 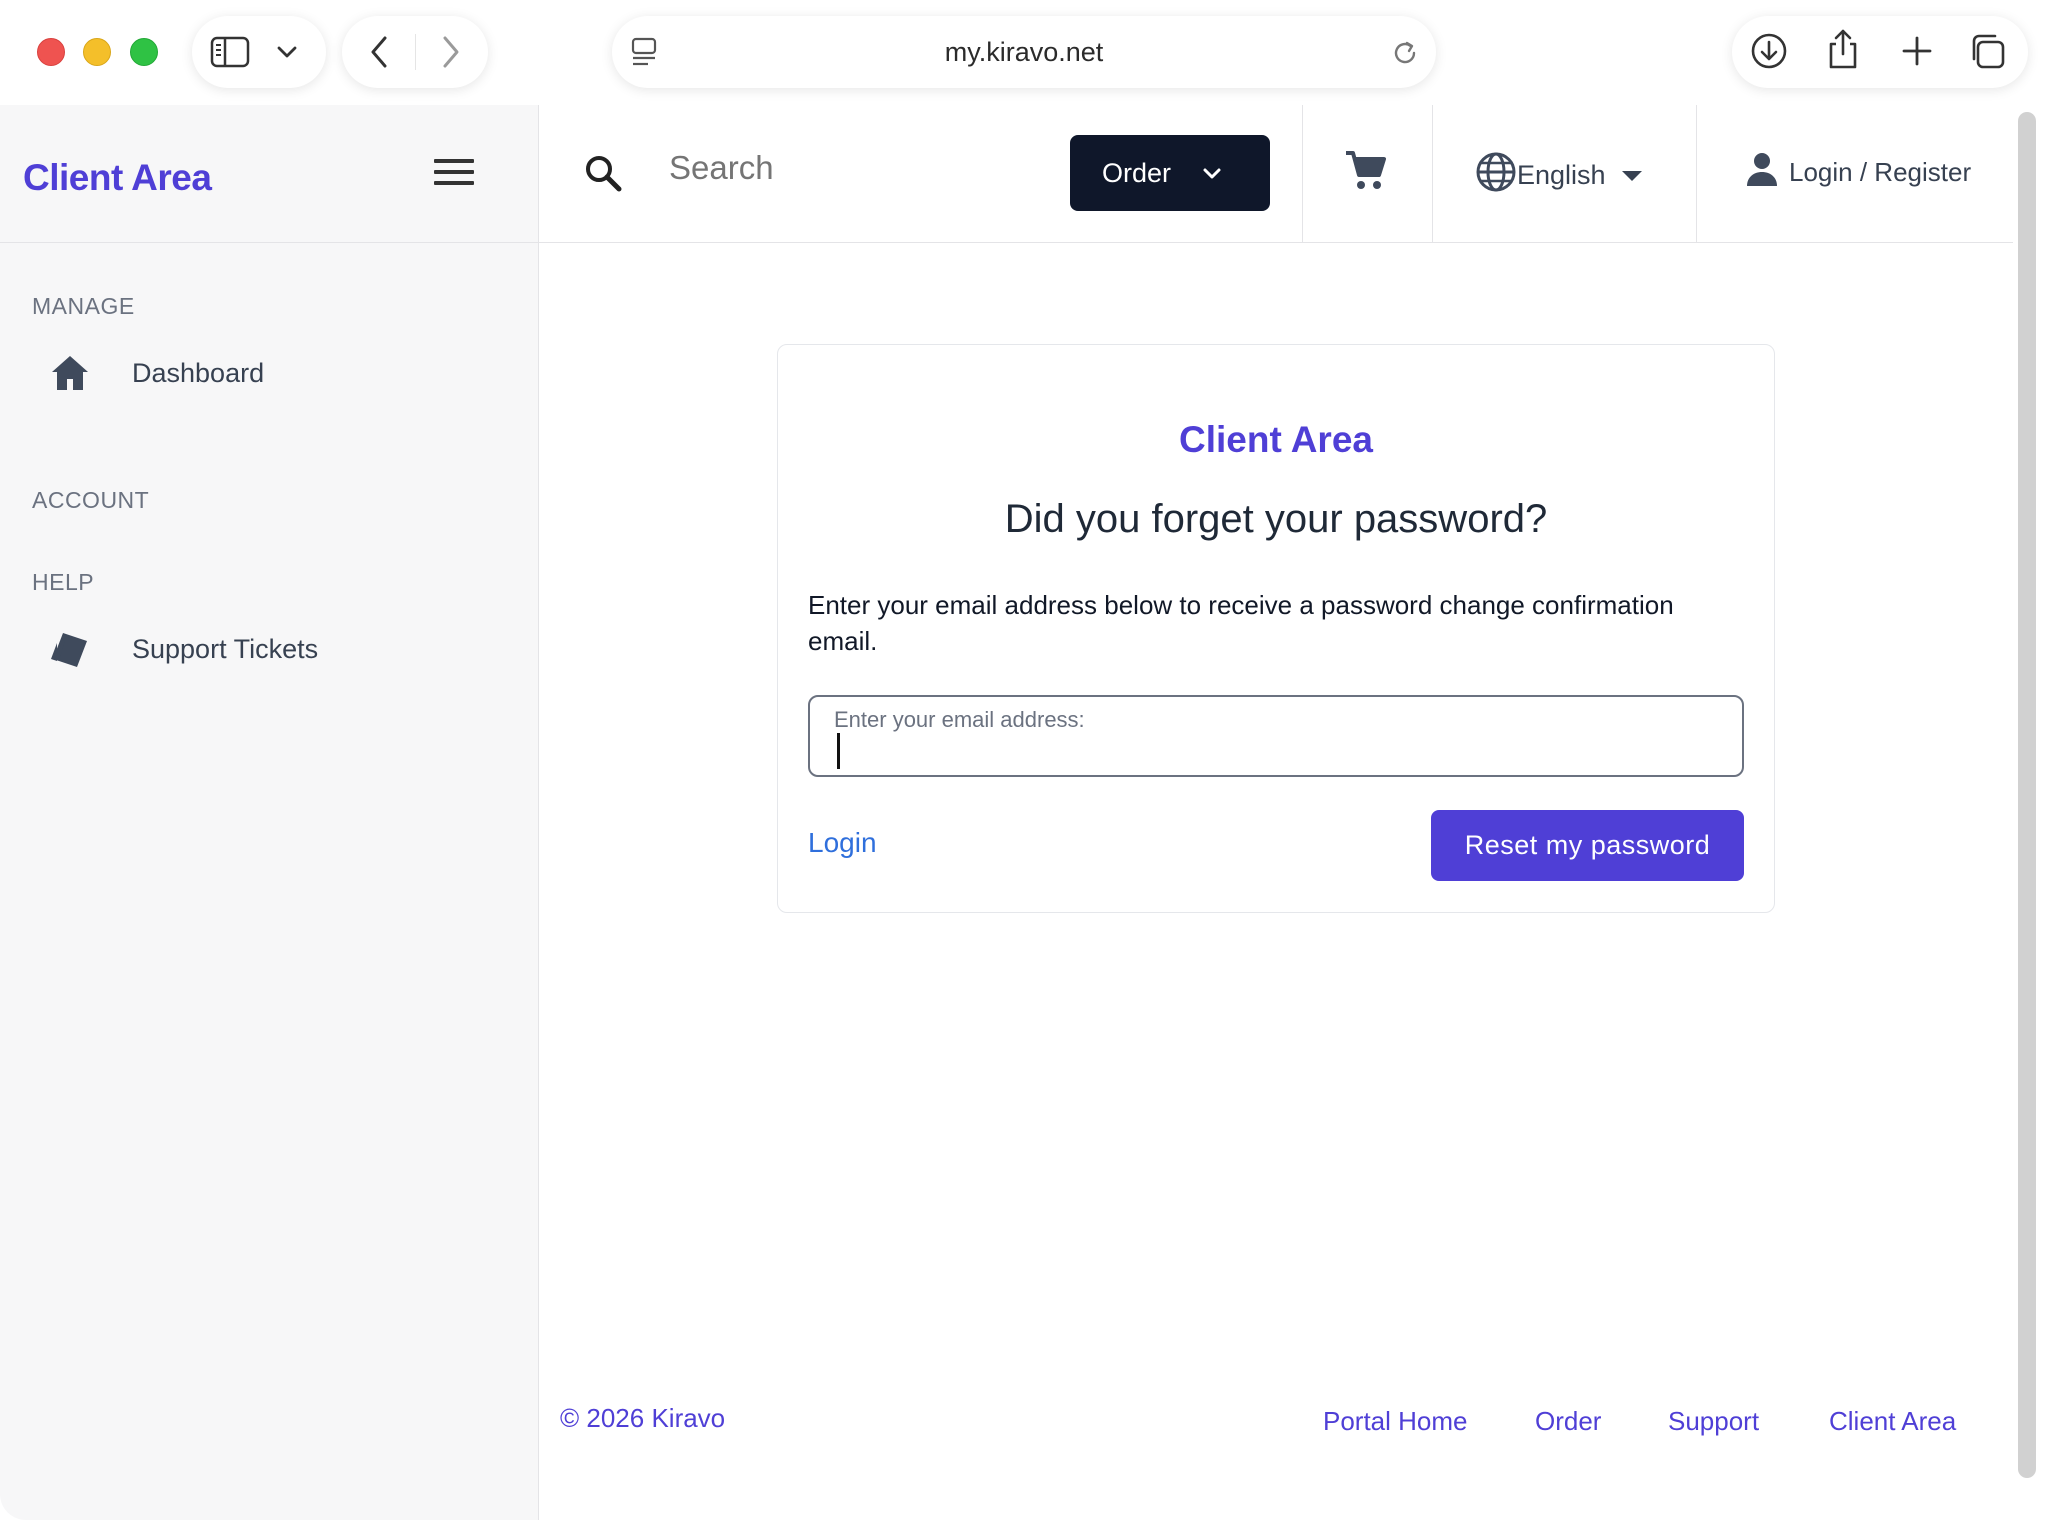 What do you see at coordinates (838, 751) in the screenshot?
I see `text-cursor` at bounding box center [838, 751].